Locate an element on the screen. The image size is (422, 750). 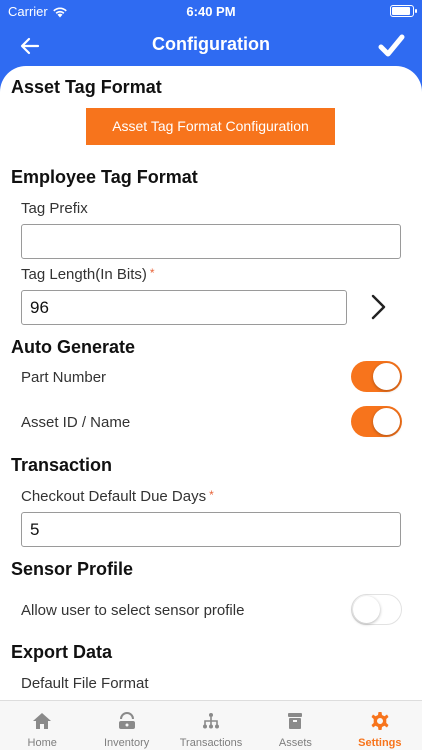
part-number-toggle is located at coordinates (376, 376).